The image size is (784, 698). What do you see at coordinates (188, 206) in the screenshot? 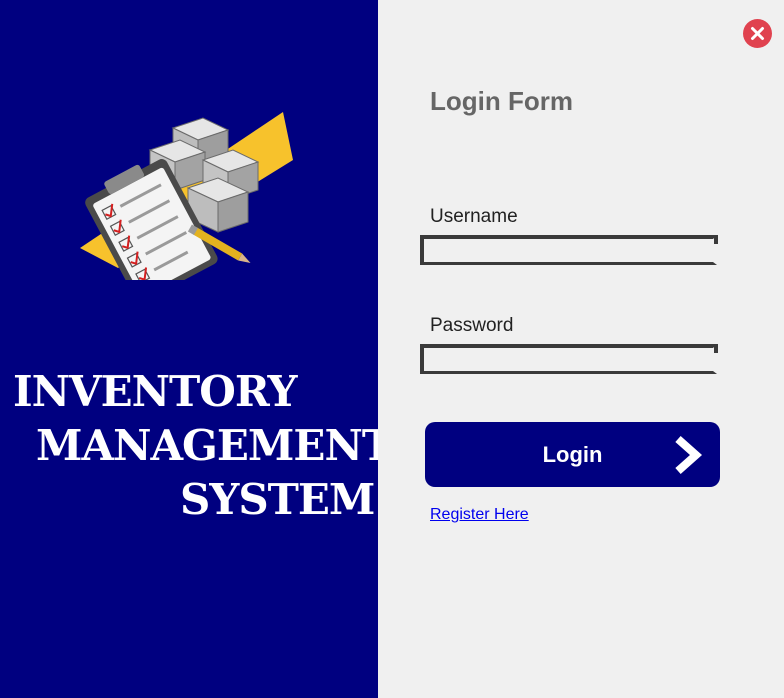
I see `inventory-logo-icon` at bounding box center [188, 206].